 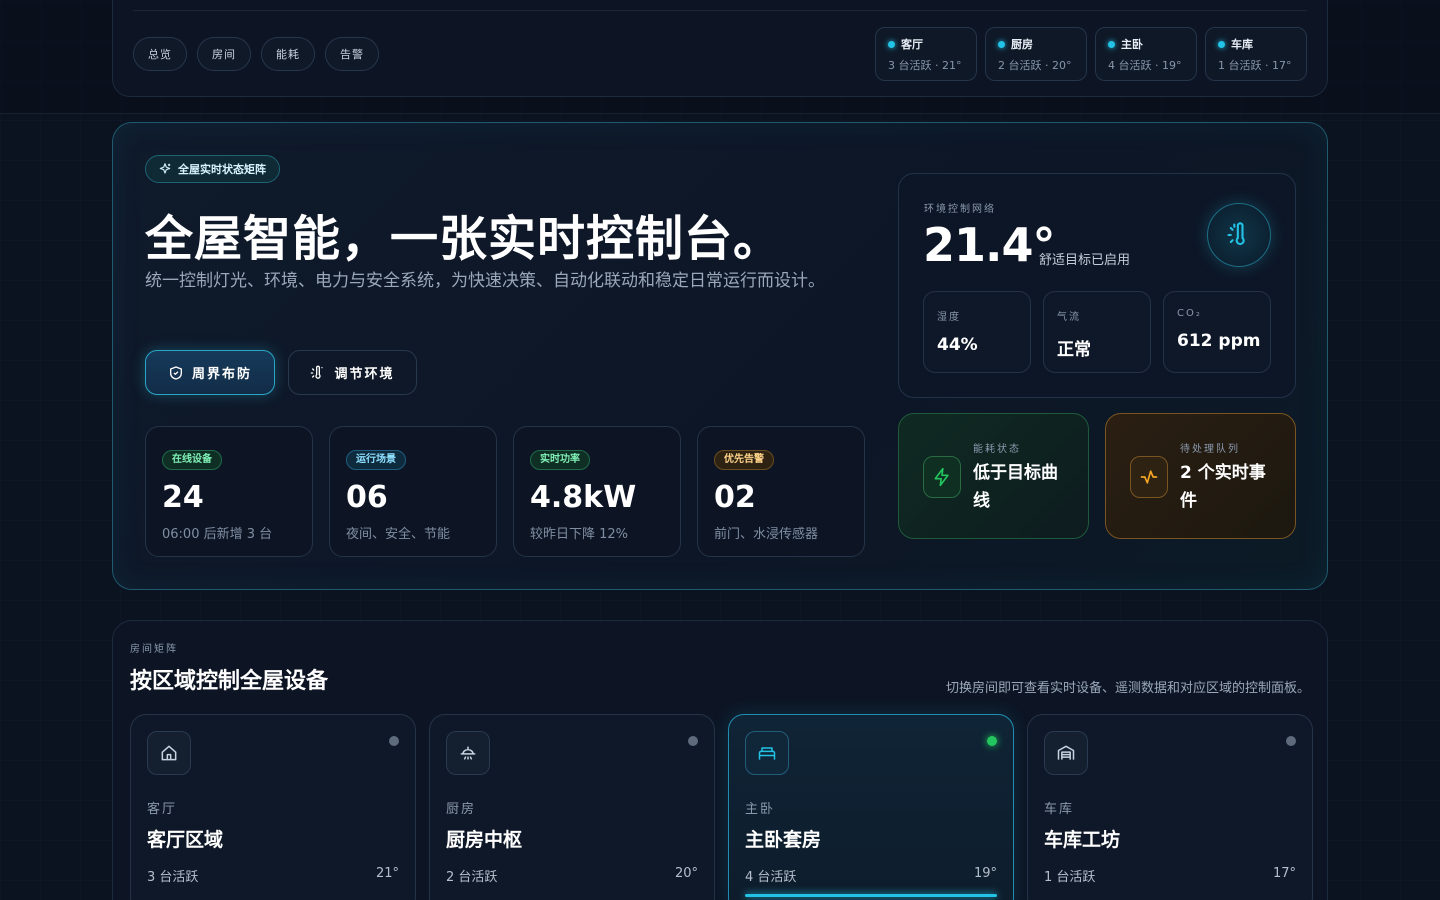 What do you see at coordinates (871, 895) in the screenshot?
I see `active-room-indicator` at bounding box center [871, 895].